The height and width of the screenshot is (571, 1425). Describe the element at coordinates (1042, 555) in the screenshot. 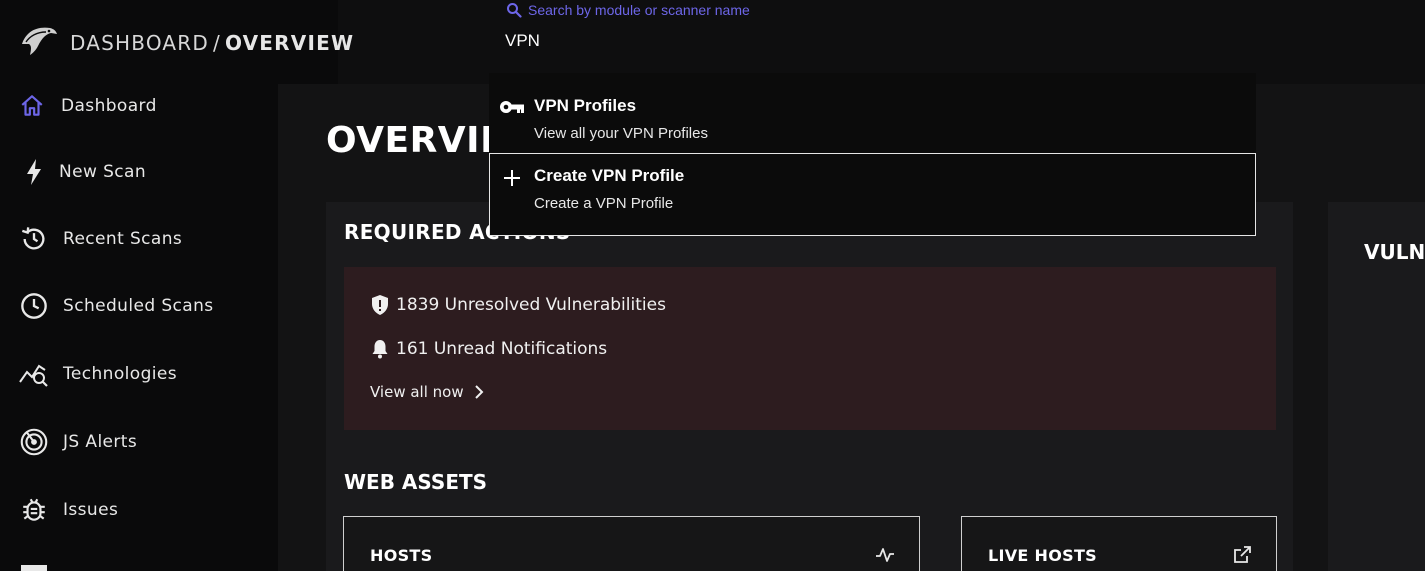

I see `live-hosts-card-title: LIVE HOSTS` at that location.